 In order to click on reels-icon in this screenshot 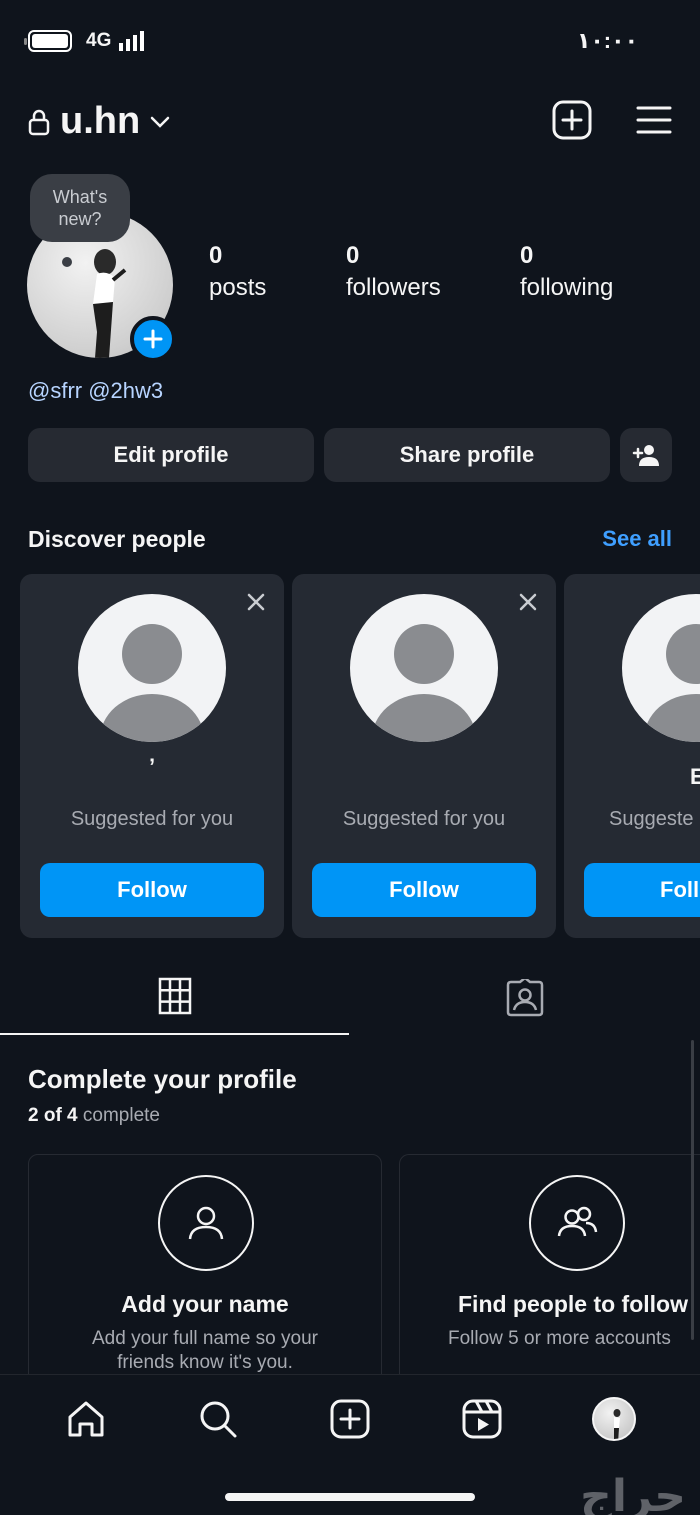, I will do `click(482, 1419)`.